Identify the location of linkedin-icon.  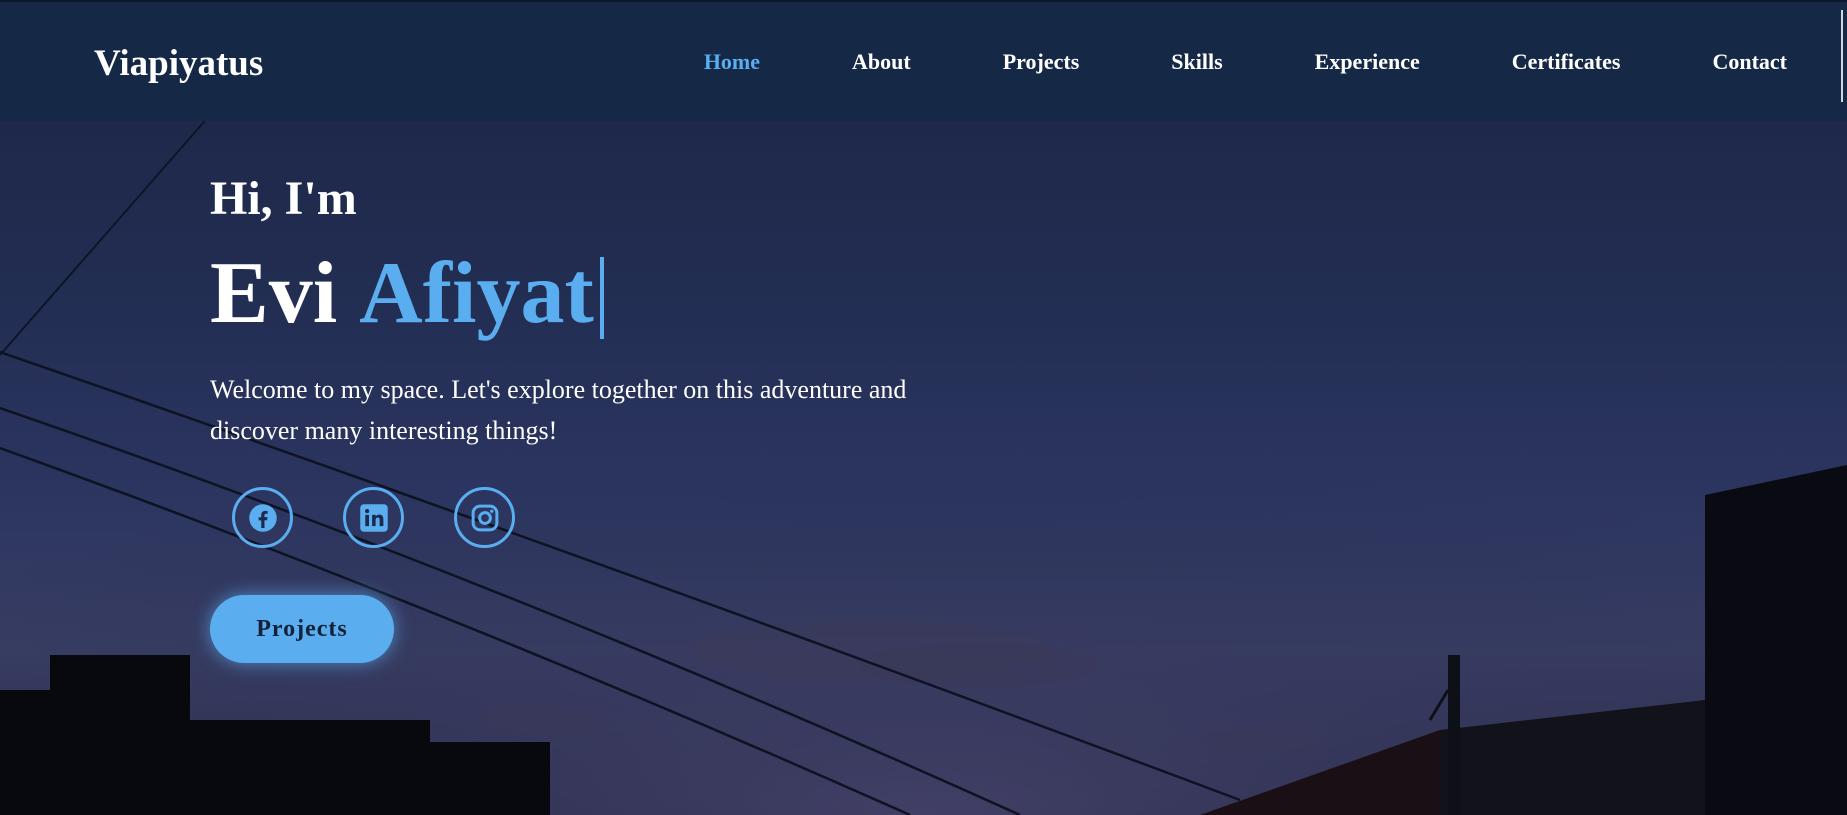
(373, 517).